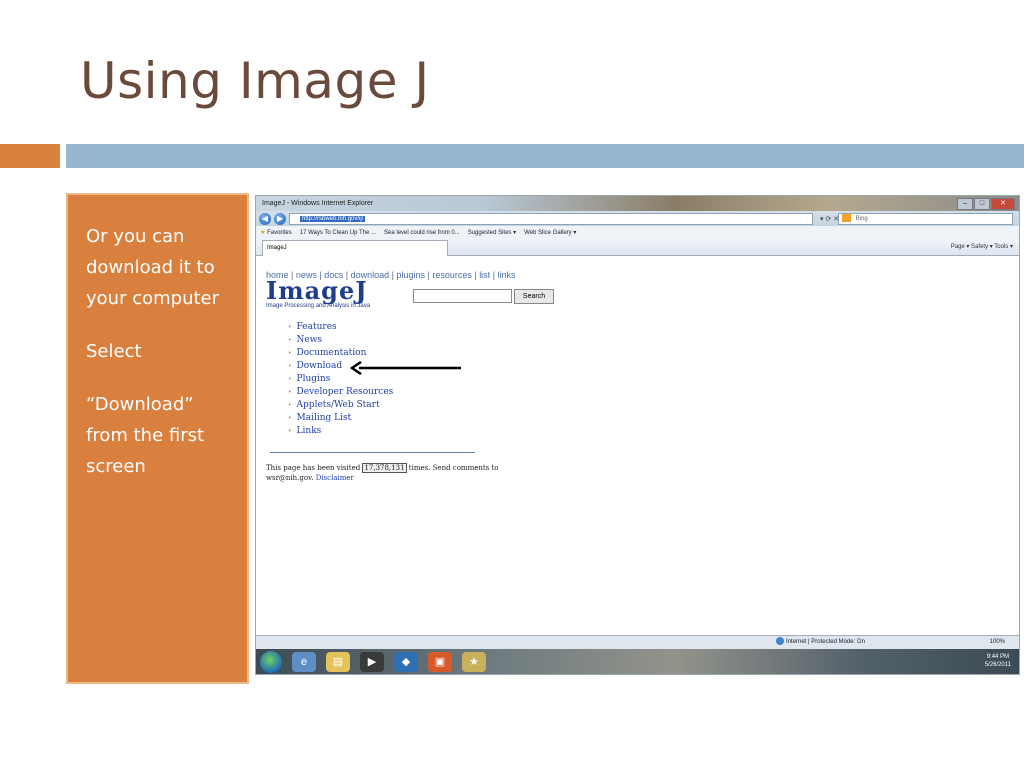 This screenshot has width=1024, height=768. I want to click on forward-icon: ▶, so click(280, 218).